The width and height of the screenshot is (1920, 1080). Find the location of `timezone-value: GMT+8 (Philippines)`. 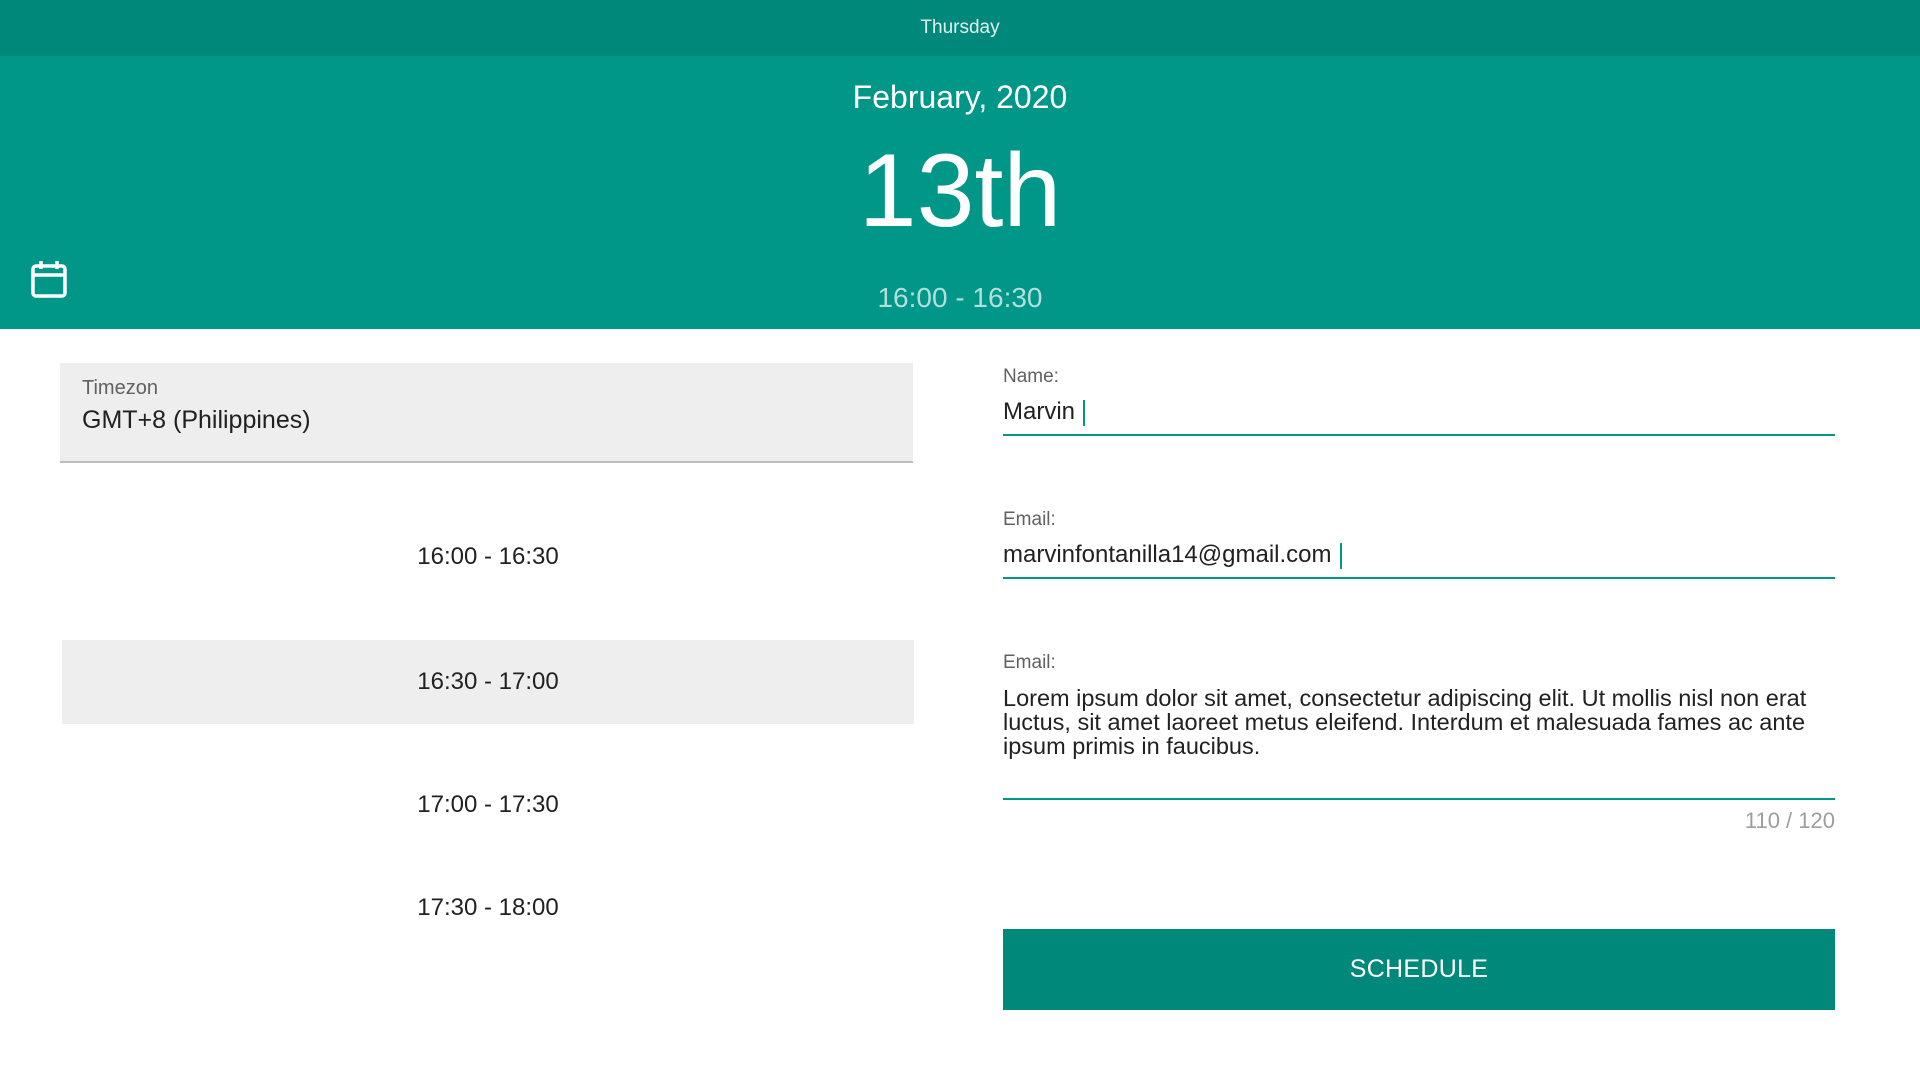

timezone-value: GMT+8 (Philippines) is located at coordinates (196, 420).